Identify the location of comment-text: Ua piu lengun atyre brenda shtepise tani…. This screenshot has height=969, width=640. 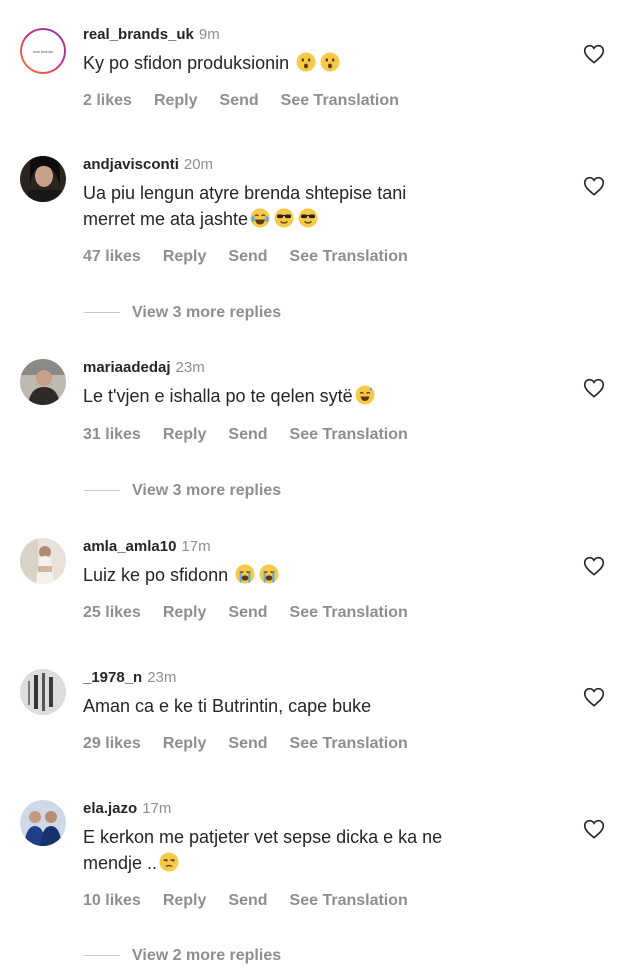
(318, 206).